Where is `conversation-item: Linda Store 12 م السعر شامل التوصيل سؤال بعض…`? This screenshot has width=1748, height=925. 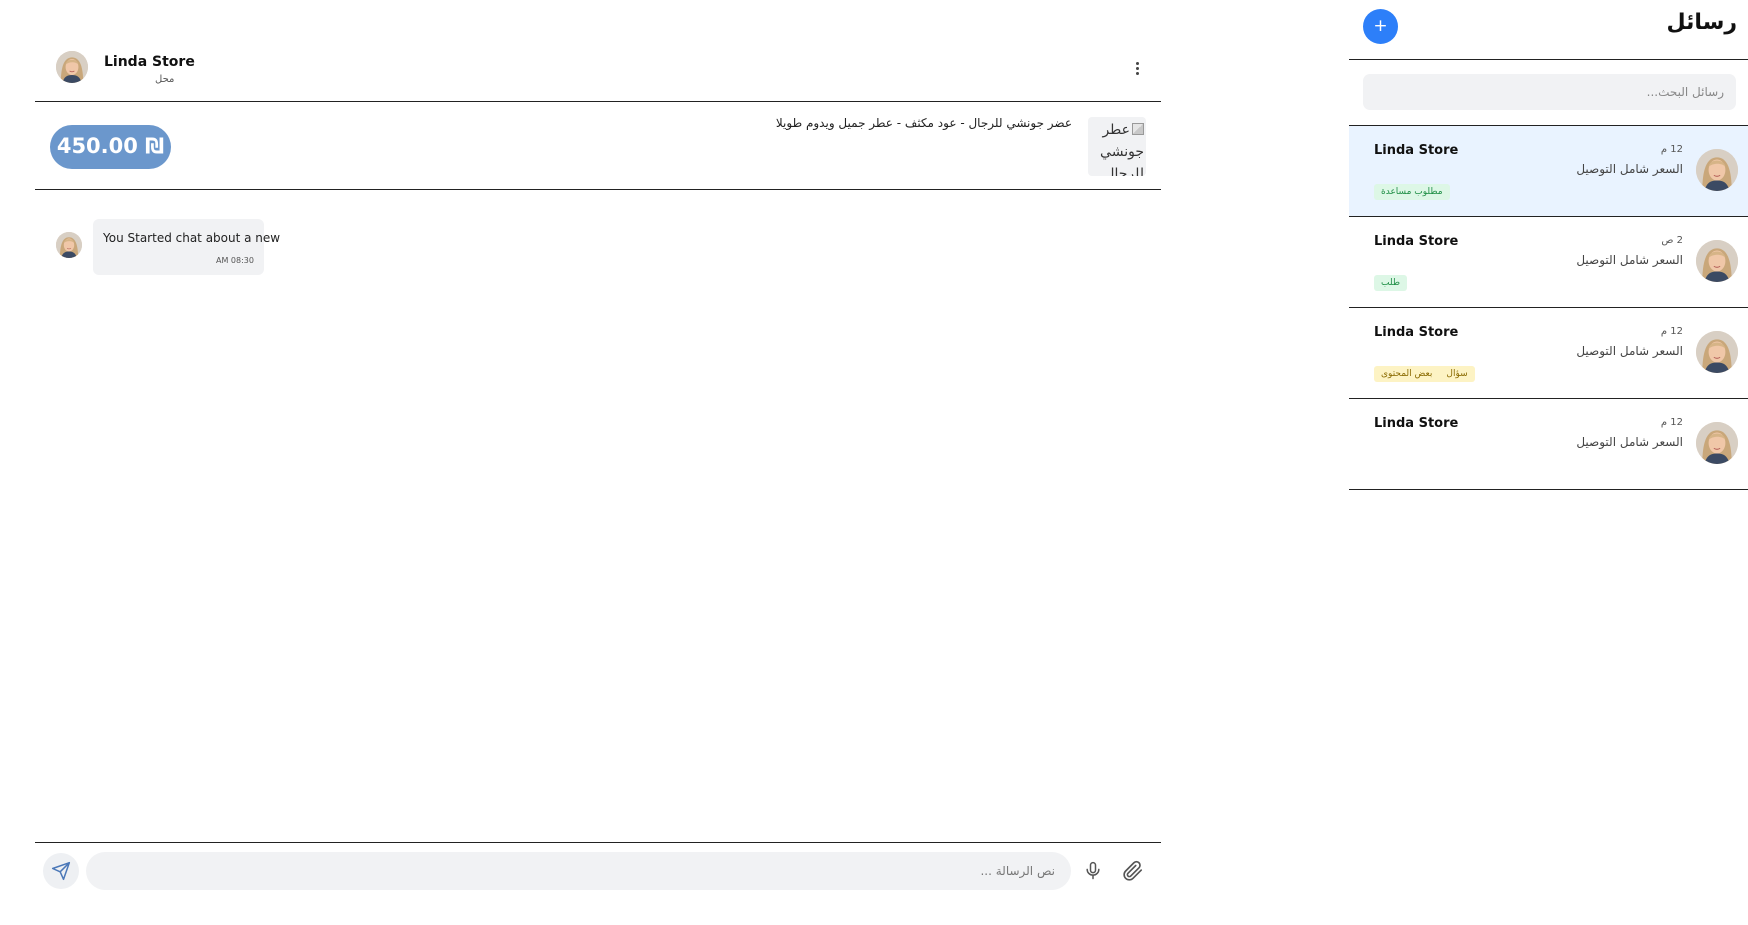
conversation-item: Linda Store 12 م السعر شامل التوصيل سؤال بعض… is located at coordinates (1548, 353).